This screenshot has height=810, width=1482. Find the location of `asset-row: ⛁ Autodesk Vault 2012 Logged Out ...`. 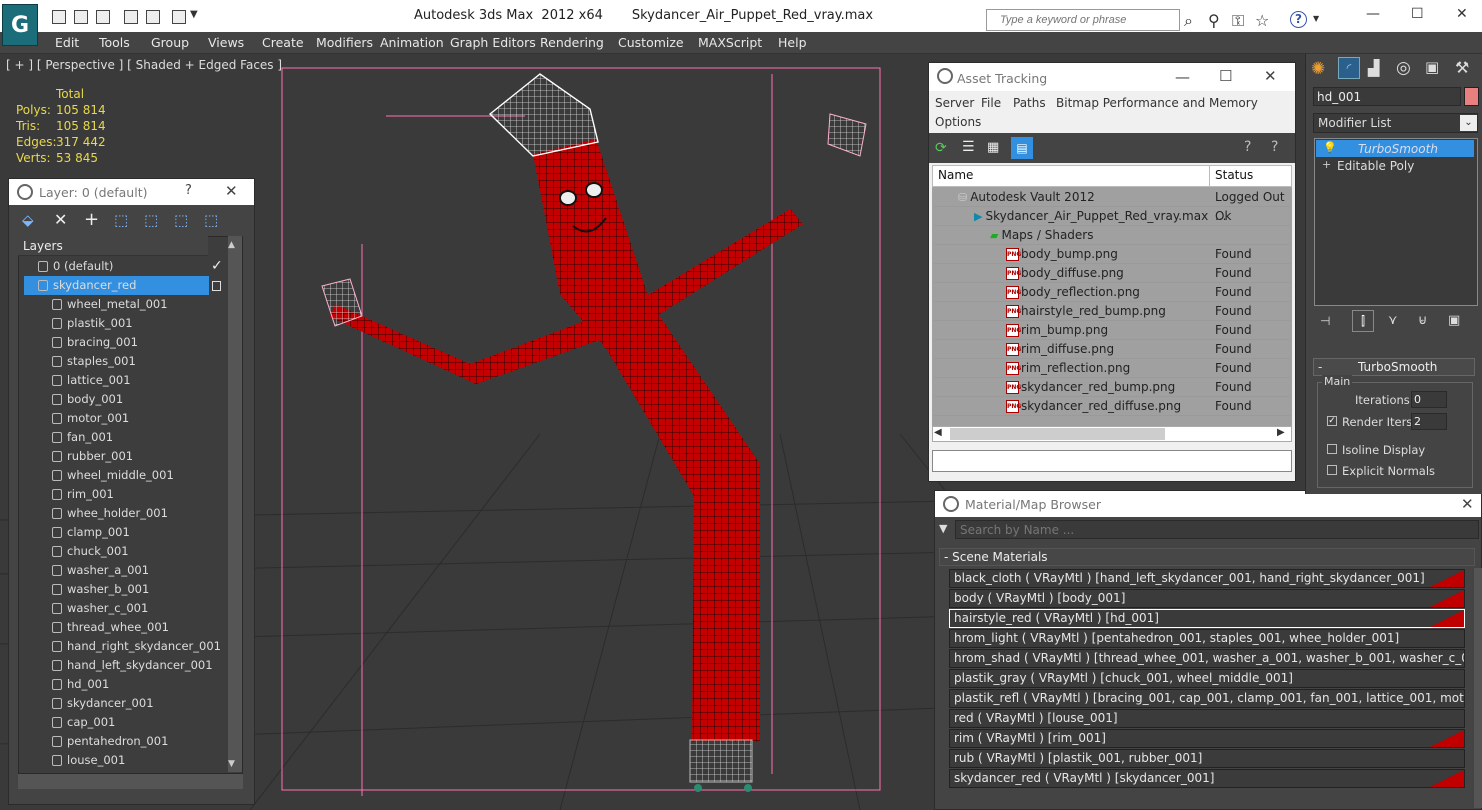

asset-row: ⛁ Autodesk Vault 2012 Logged Out ... is located at coordinates (1112, 205).